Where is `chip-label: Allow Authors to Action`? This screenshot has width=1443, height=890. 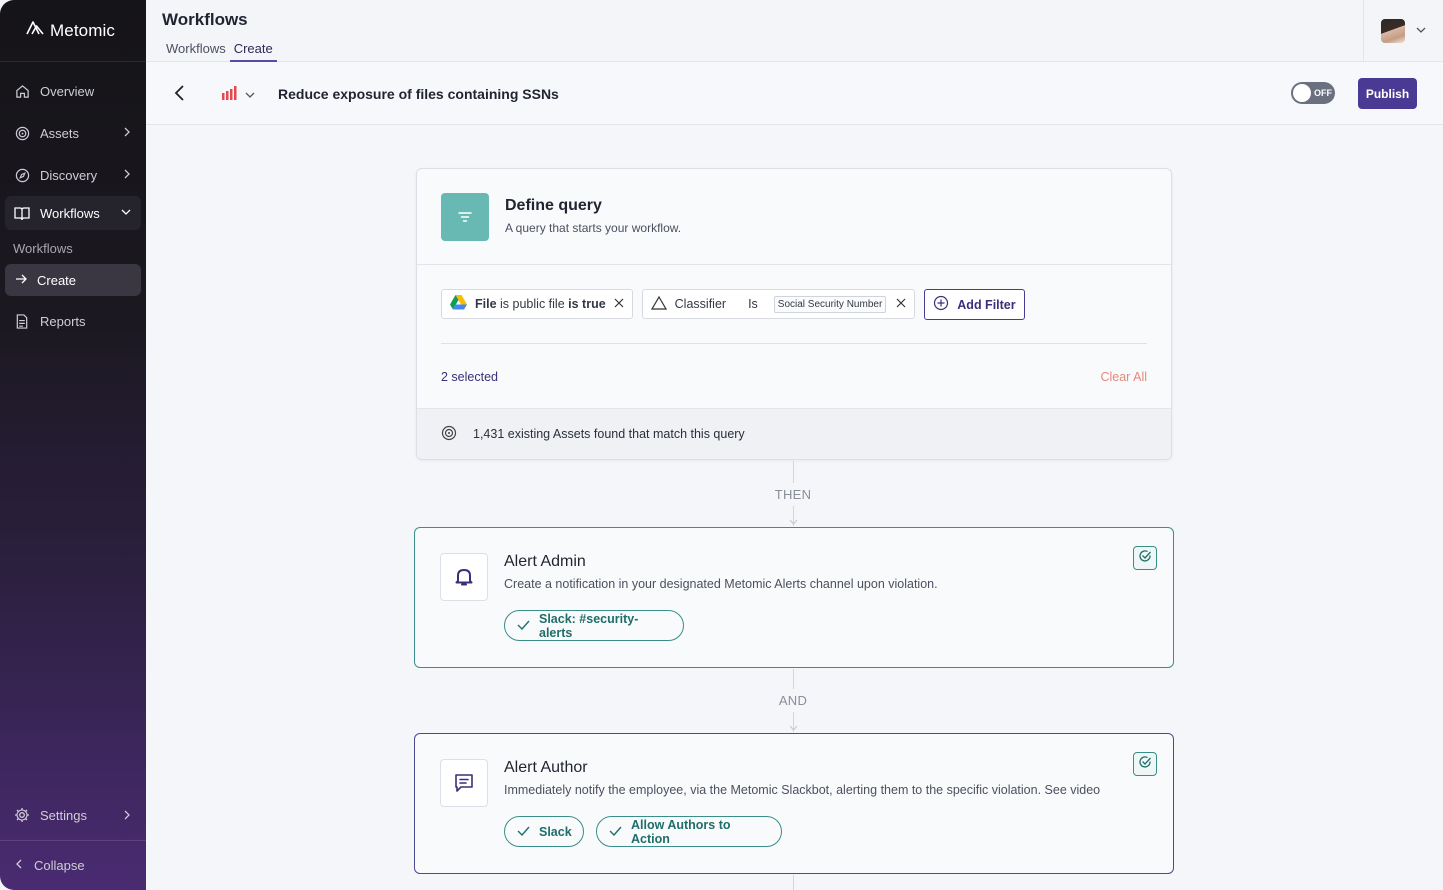
chip-label: Allow Authors to Action is located at coordinates (681, 831).